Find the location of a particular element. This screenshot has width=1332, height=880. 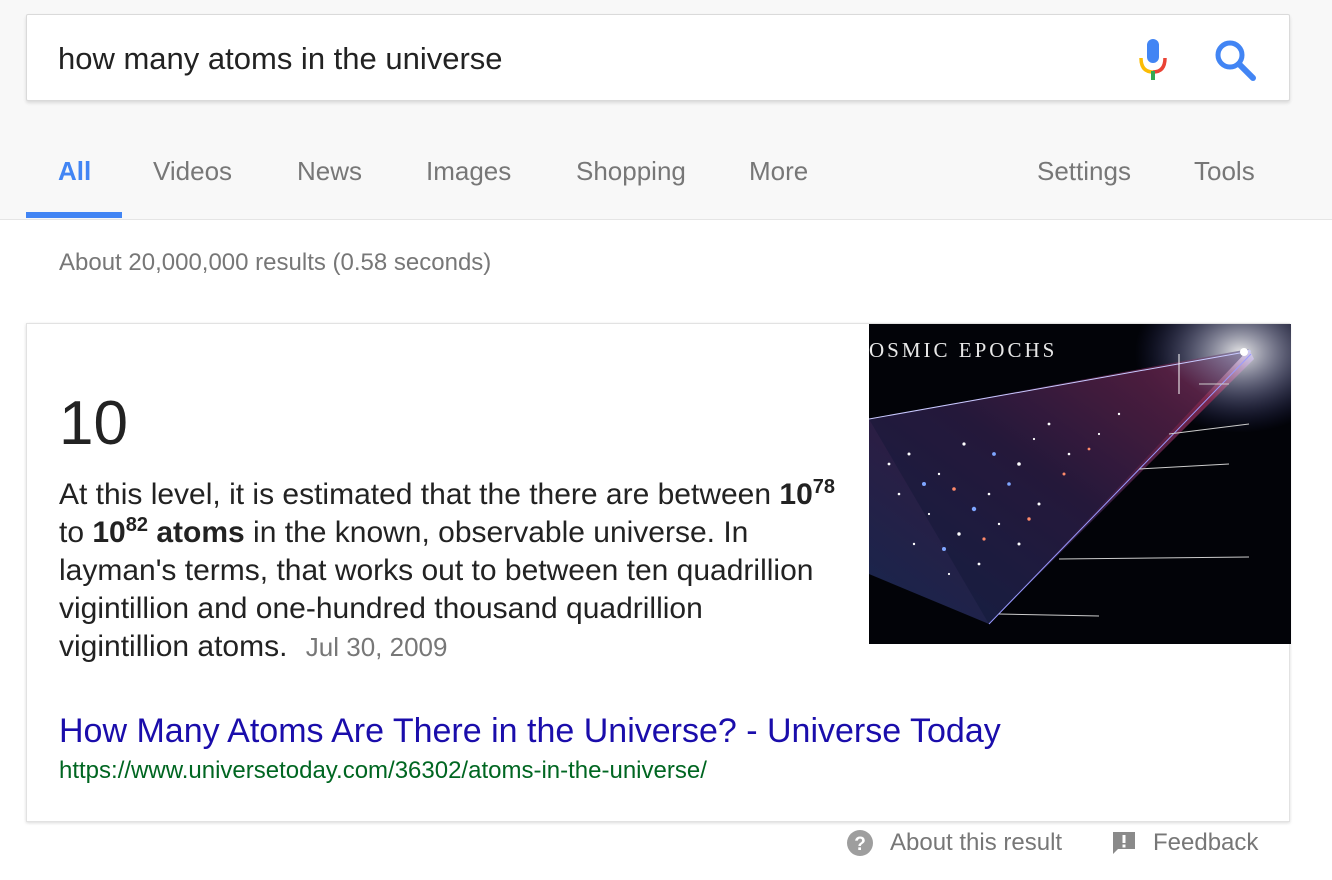

active-tab-indicator is located at coordinates (74, 215).